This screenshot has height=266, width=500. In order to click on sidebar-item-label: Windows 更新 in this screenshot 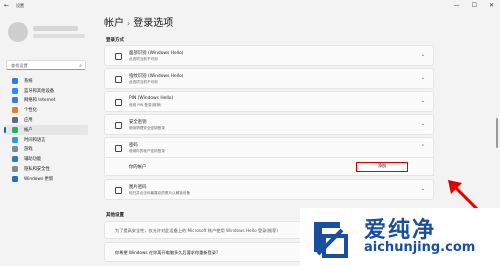, I will do `click(39, 179)`.